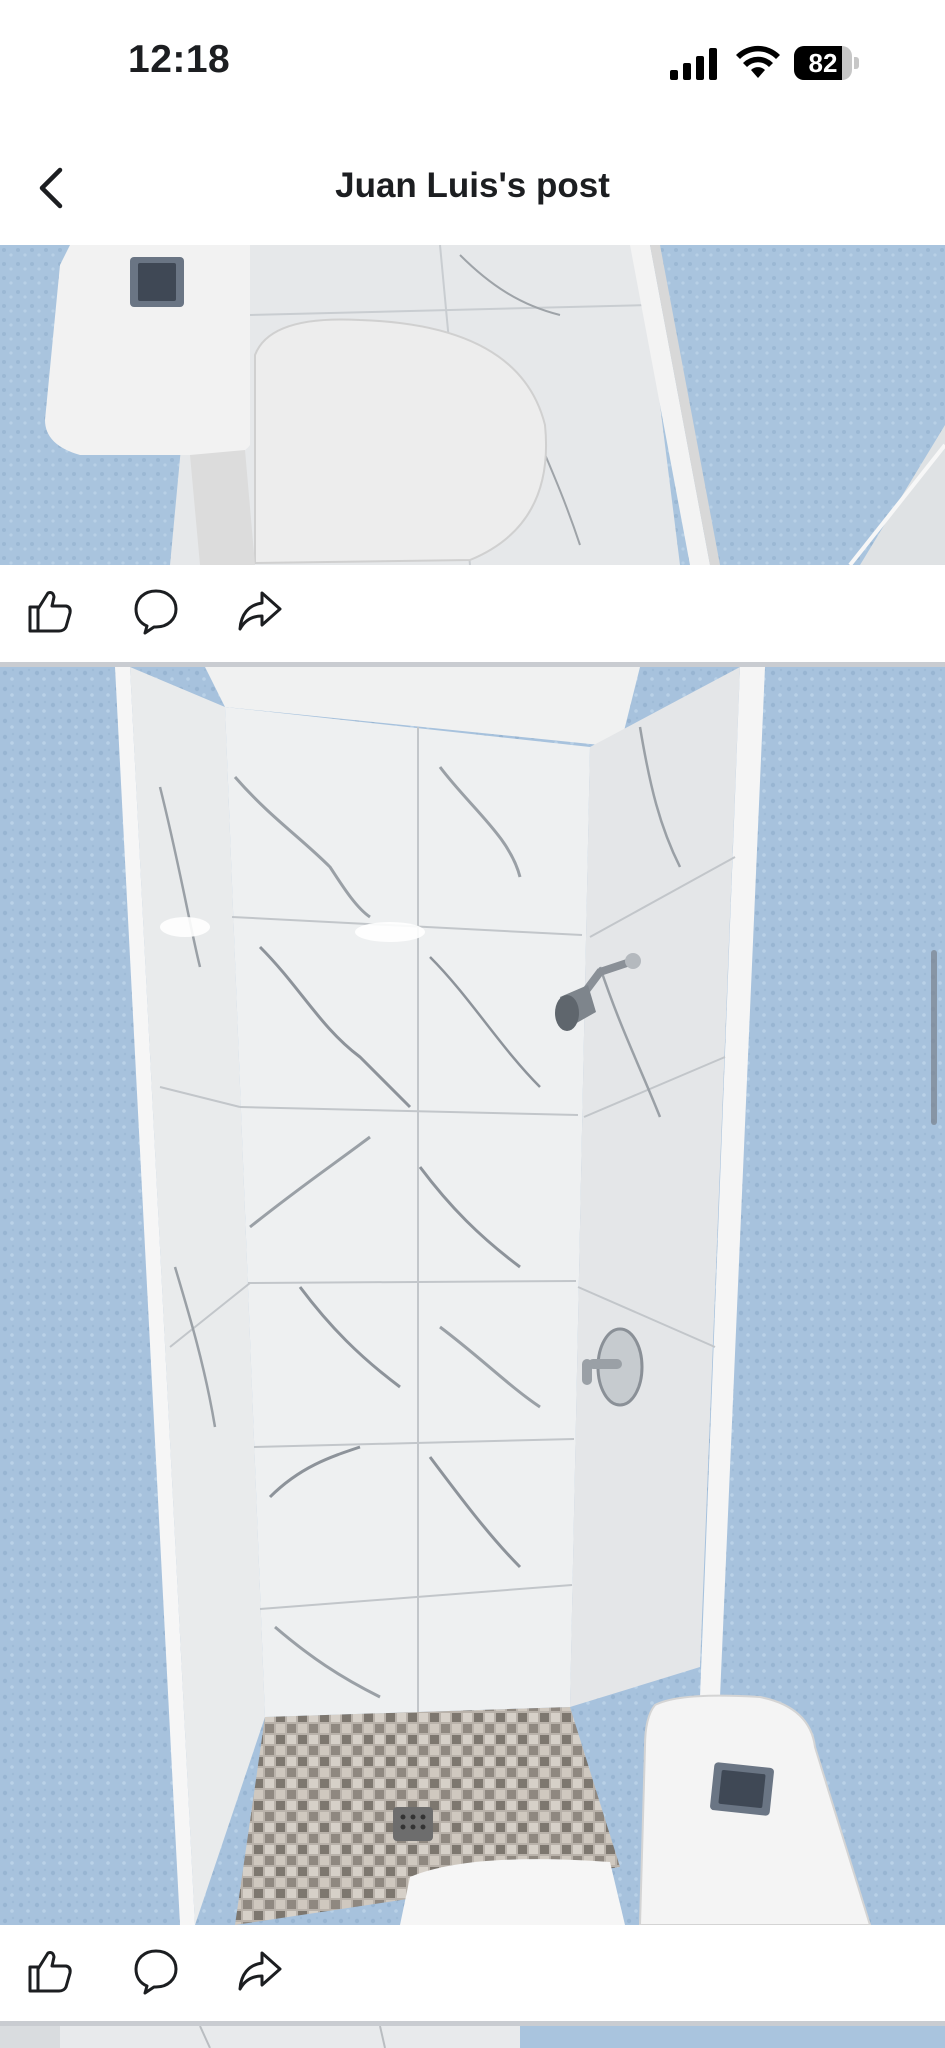  What do you see at coordinates (934, 1037) in the screenshot?
I see `scroll-indicator` at bounding box center [934, 1037].